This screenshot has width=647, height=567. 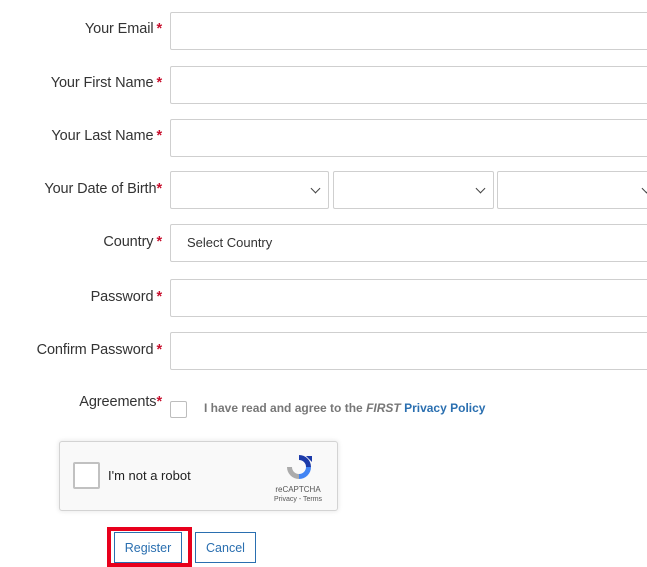 What do you see at coordinates (383, 408) in the screenshot?
I see `first-brand-text: FIRST` at bounding box center [383, 408].